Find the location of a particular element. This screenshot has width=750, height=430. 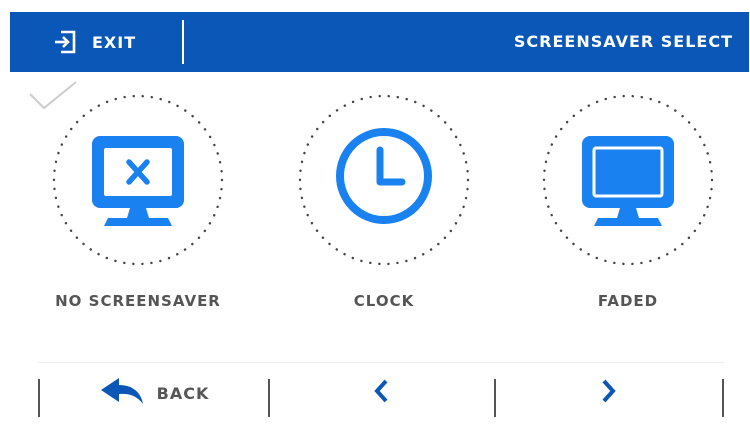

monitor-faded-icon is located at coordinates (628, 181).